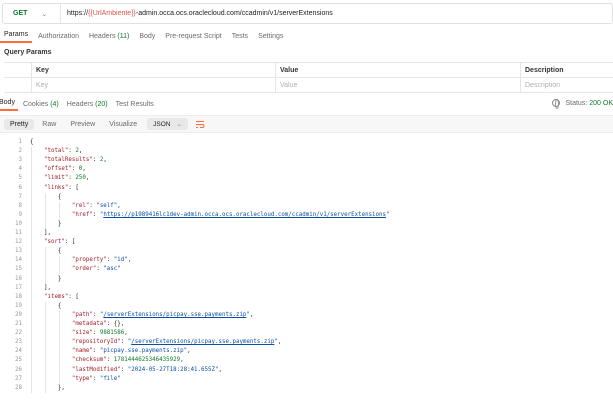 The width and height of the screenshot is (613, 401). Describe the element at coordinates (143, 351) in the screenshot. I see `code-token: "picpay.sse.payments.zip"` at that location.